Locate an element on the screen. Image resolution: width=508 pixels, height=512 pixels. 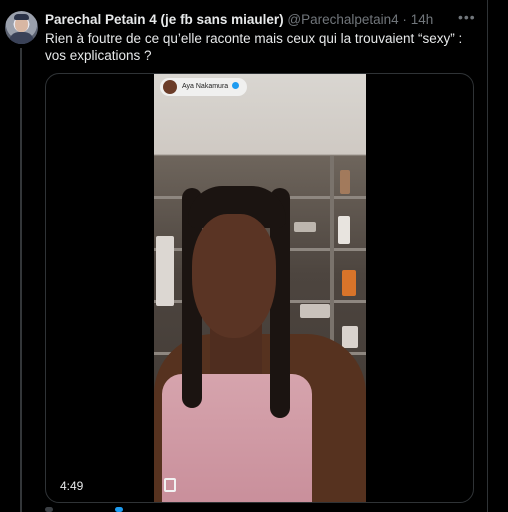
retweet-icon is located at coordinates (119, 509).